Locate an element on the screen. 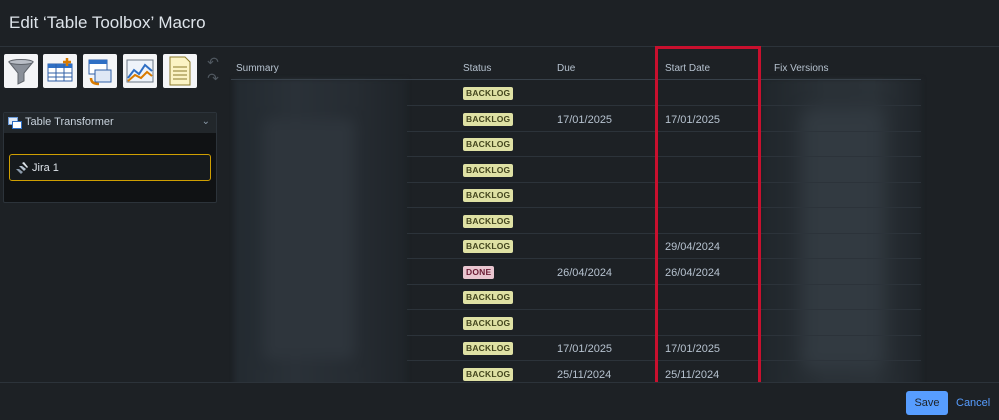  table-row: DONE 26/04/2024 26/04/2024 is located at coordinates (664, 272).